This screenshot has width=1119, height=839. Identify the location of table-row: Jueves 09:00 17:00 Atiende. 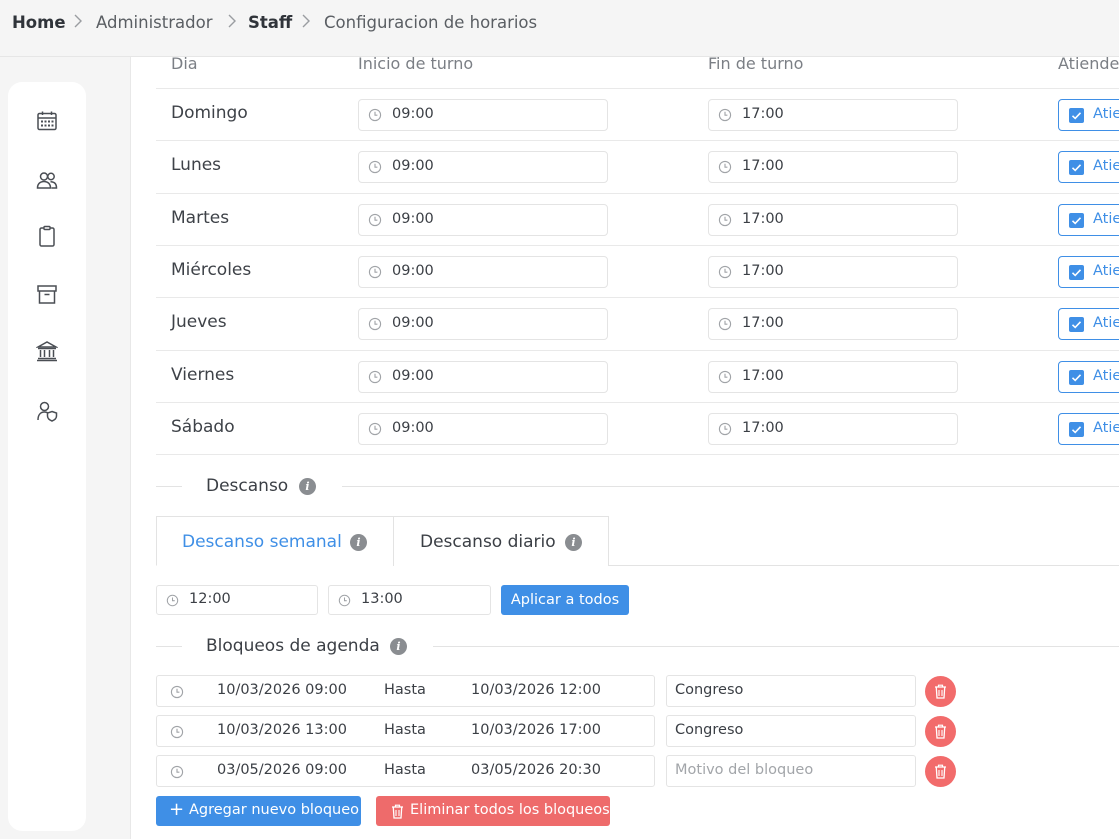
(637, 323).